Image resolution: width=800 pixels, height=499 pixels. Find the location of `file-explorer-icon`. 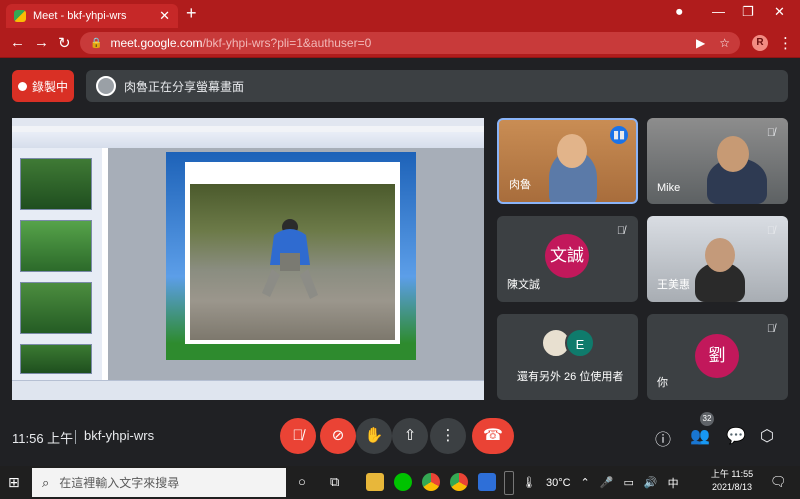

file-explorer-icon is located at coordinates (375, 482).